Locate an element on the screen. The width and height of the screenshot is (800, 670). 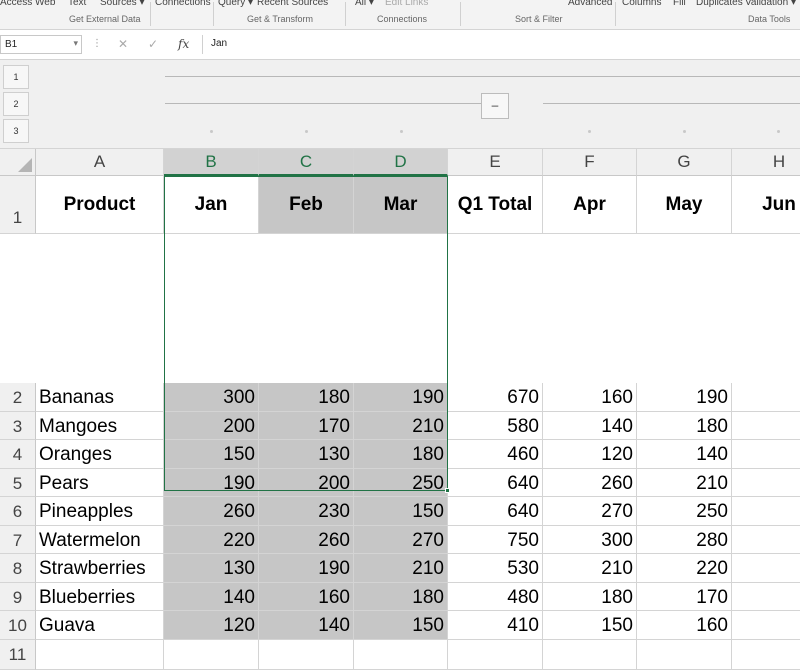
cell-b9: 140 is located at coordinates (211, 597).